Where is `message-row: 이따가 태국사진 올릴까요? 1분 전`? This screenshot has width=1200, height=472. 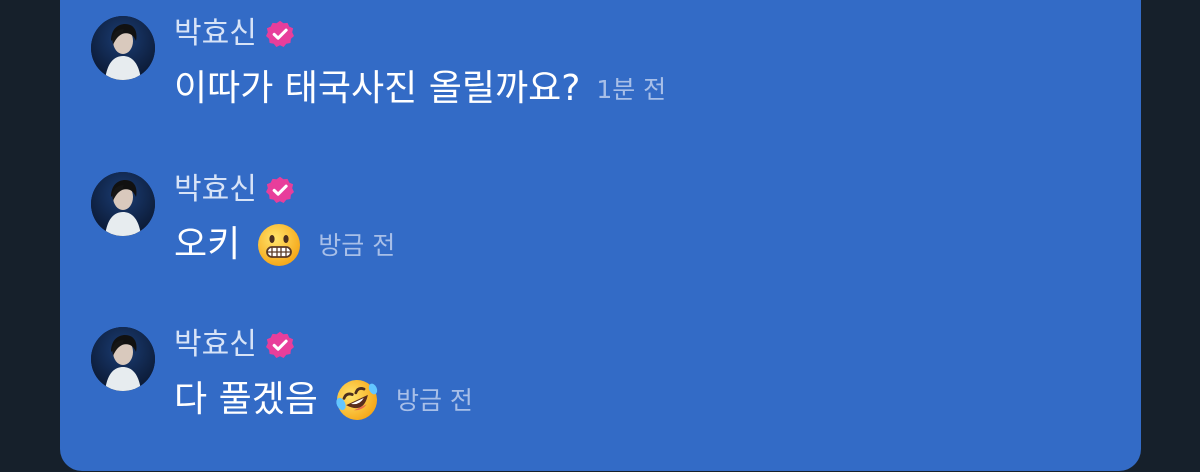
message-row: 이따가 태국사진 올릴까요? 1분 전 is located at coordinates (420, 89).